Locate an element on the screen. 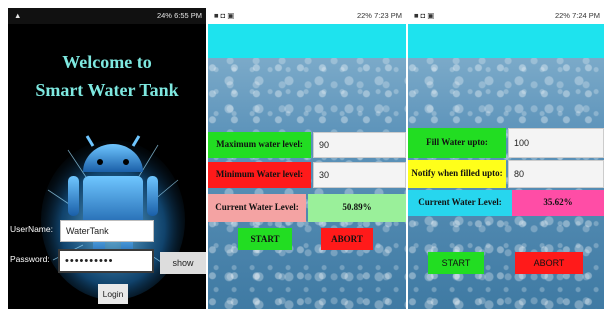  notify-input: 80 is located at coordinates (556, 174).